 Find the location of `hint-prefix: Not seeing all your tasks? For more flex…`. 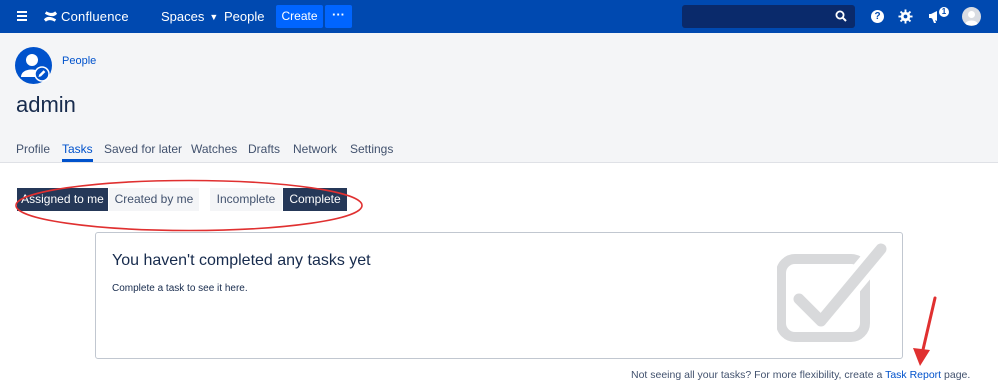

hint-prefix: Not seeing all your tasks? For more flex… is located at coordinates (758, 375).